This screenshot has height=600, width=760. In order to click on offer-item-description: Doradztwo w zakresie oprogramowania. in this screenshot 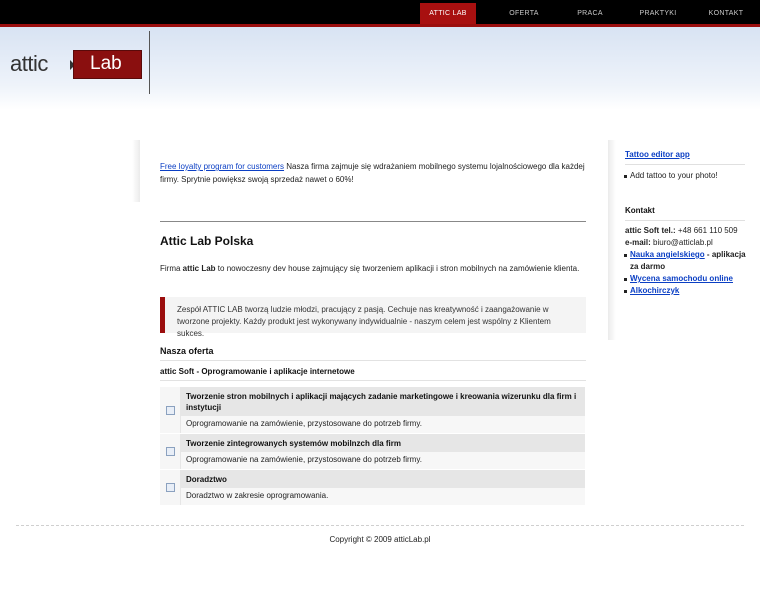, I will do `click(383, 496)`.